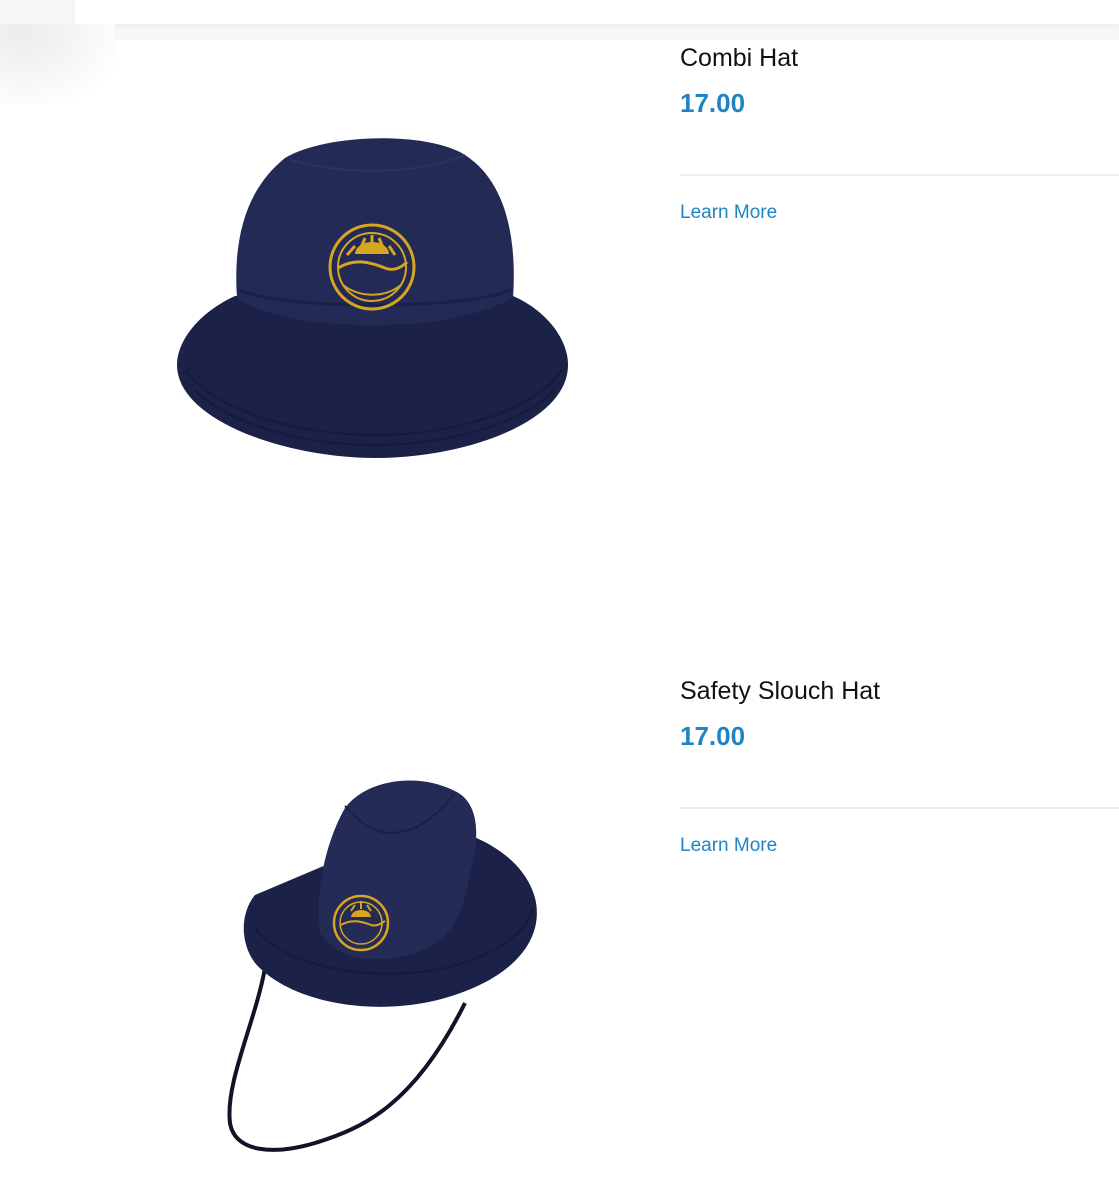 This screenshot has width=1119, height=1200. I want to click on corner-shadow, so click(57, 64).